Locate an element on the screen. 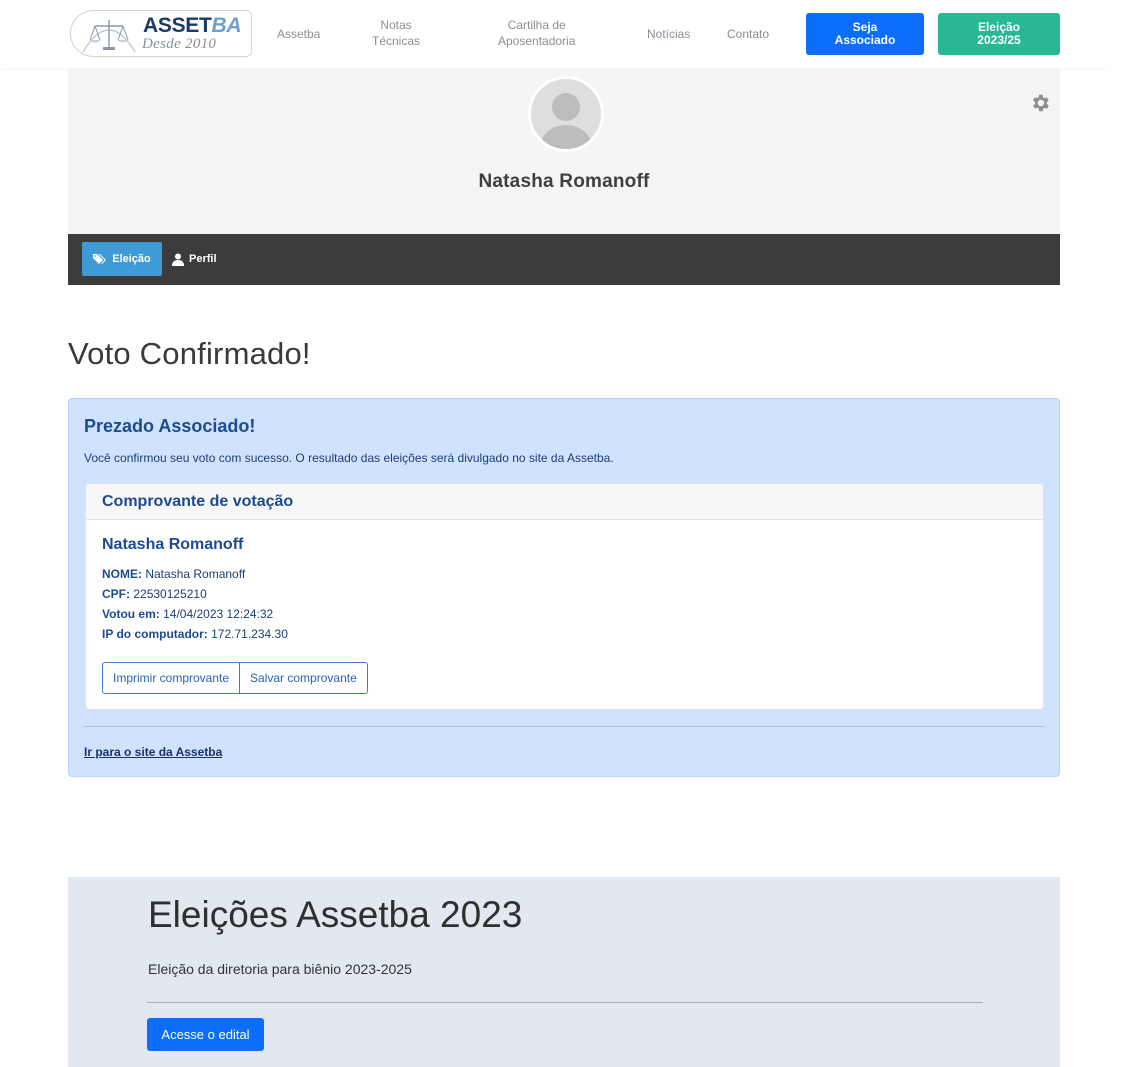 This screenshot has width=1134, height=1067. tab-perfil: Perfil is located at coordinates (207, 259).